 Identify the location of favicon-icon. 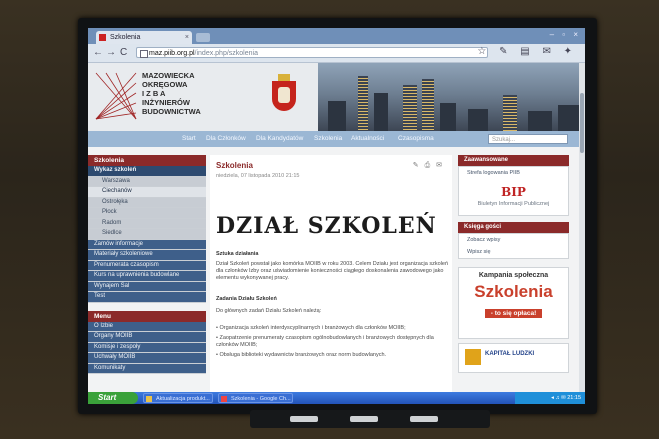
(102, 37).